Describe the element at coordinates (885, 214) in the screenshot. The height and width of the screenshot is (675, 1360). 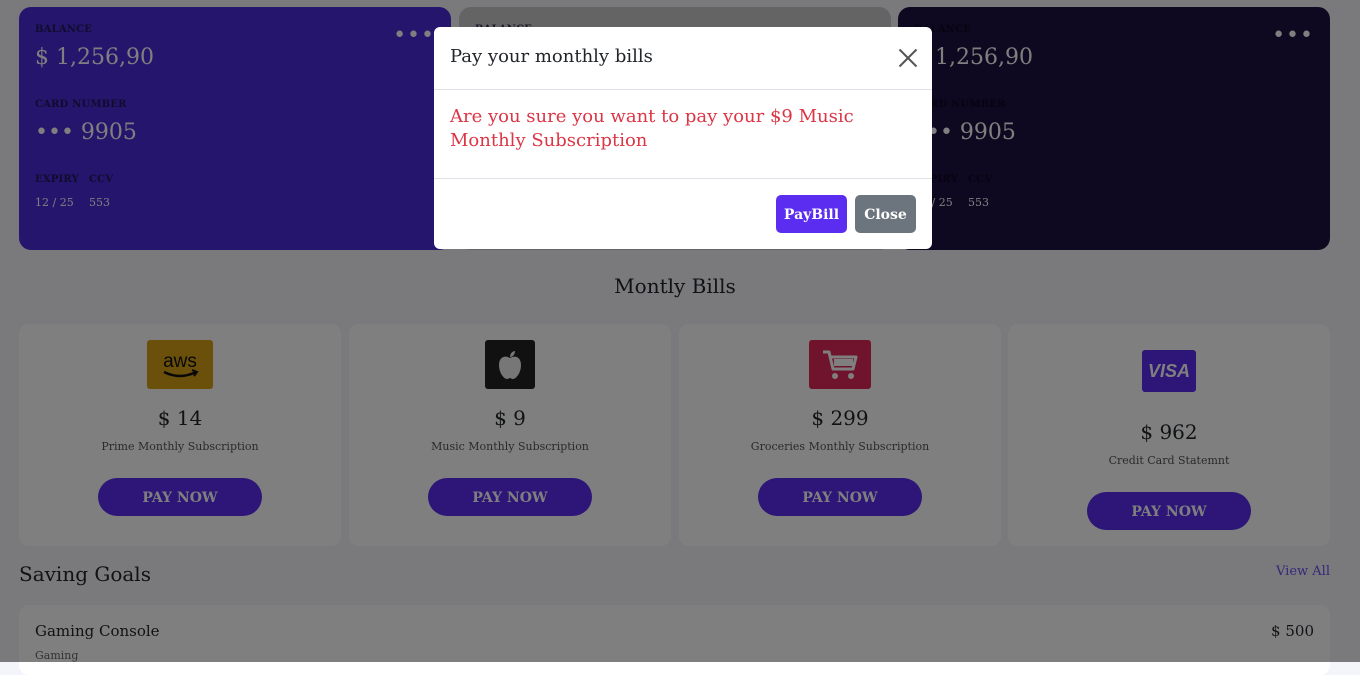
I see `close-button: Close` at that location.